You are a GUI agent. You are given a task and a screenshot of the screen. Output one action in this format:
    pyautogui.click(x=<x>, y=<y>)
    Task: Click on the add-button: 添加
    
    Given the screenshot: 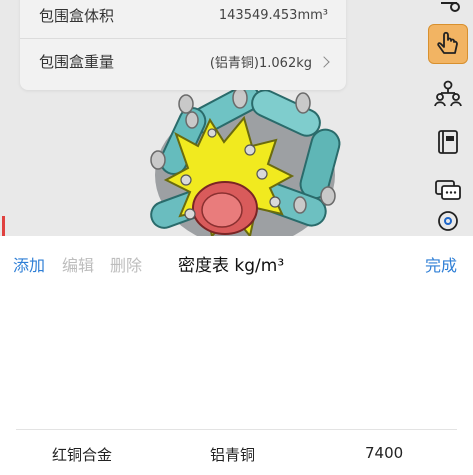 What is the action you would take?
    pyautogui.click(x=29, y=264)
    